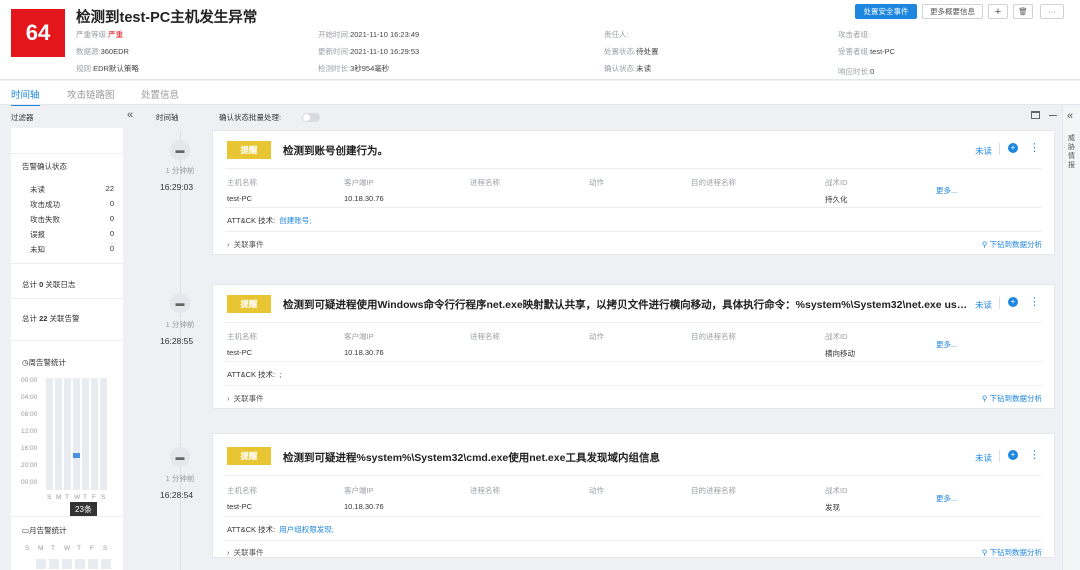 The width and height of the screenshot is (1080, 570). I want to click on tab-timeline: 时间轴, so click(25, 97).